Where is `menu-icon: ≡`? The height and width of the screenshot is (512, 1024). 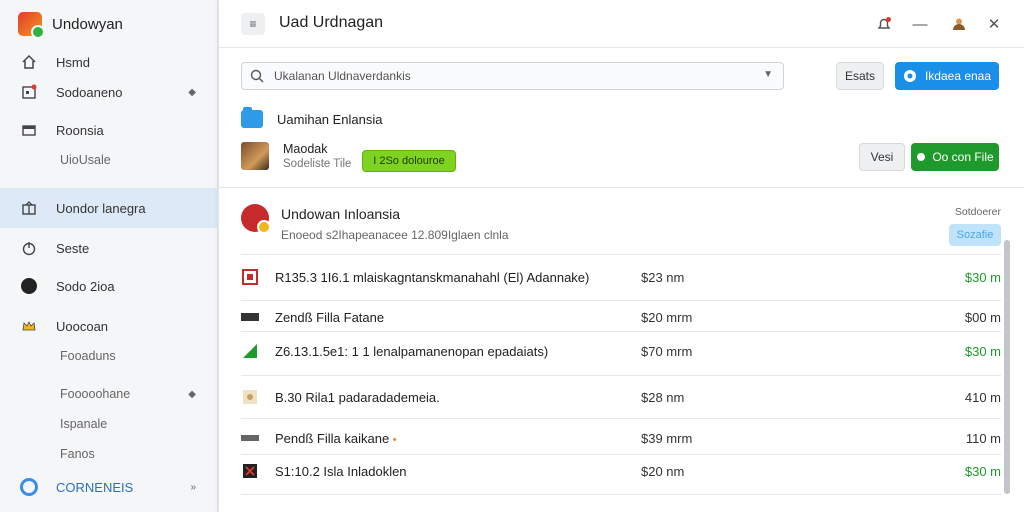 menu-icon: ≡ is located at coordinates (253, 24).